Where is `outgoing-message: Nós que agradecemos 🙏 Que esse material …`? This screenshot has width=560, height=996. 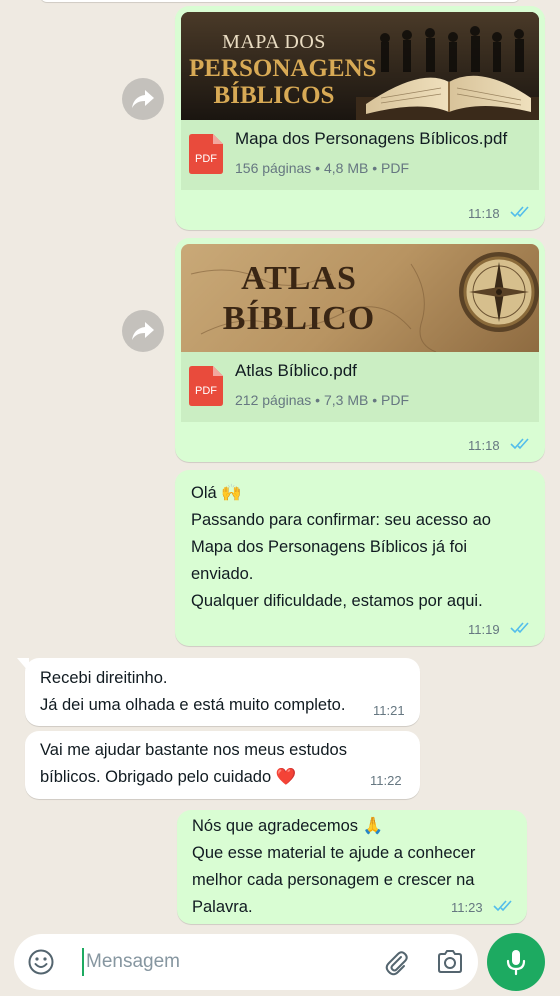 outgoing-message: Nós que agradecemos 🙏 Que esse material … is located at coordinates (352, 867).